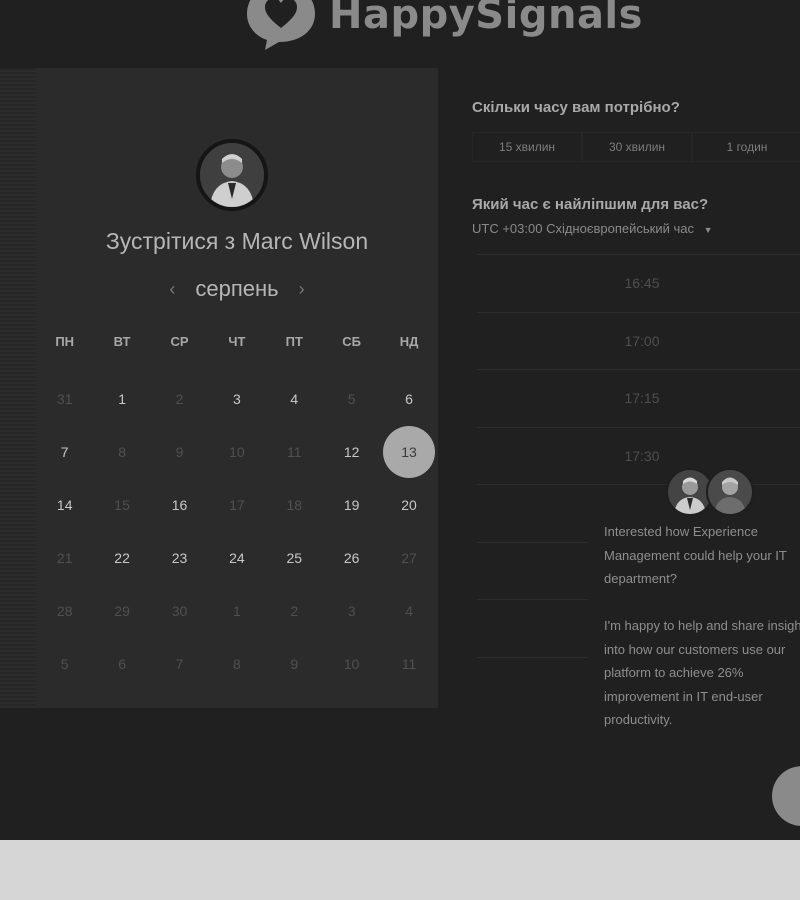  I want to click on calendar-day: 27, so click(408, 558).